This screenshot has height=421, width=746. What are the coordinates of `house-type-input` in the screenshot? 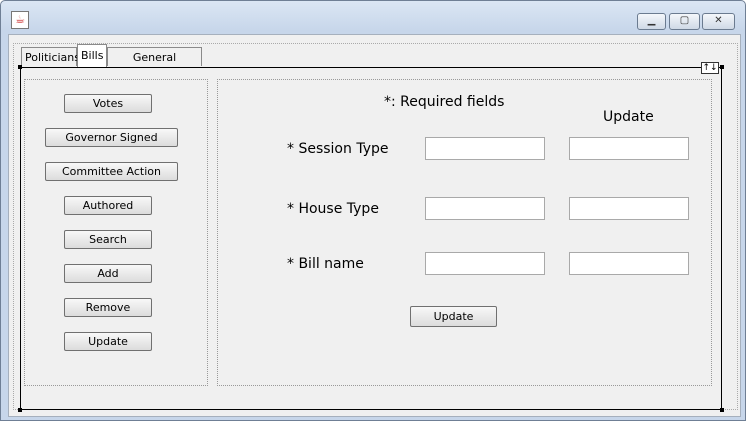 It's located at (485, 208).